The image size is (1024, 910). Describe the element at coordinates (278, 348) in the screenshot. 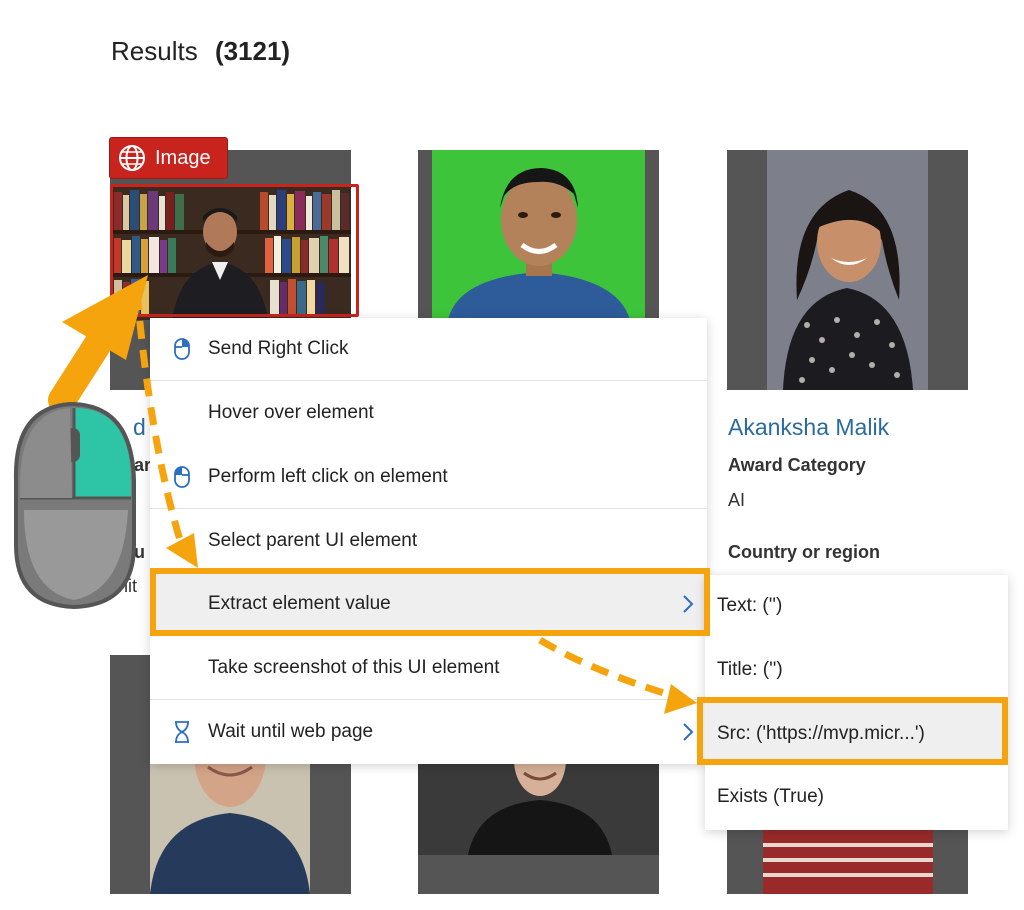

I see `menu-item-label: Send Right Click` at that location.